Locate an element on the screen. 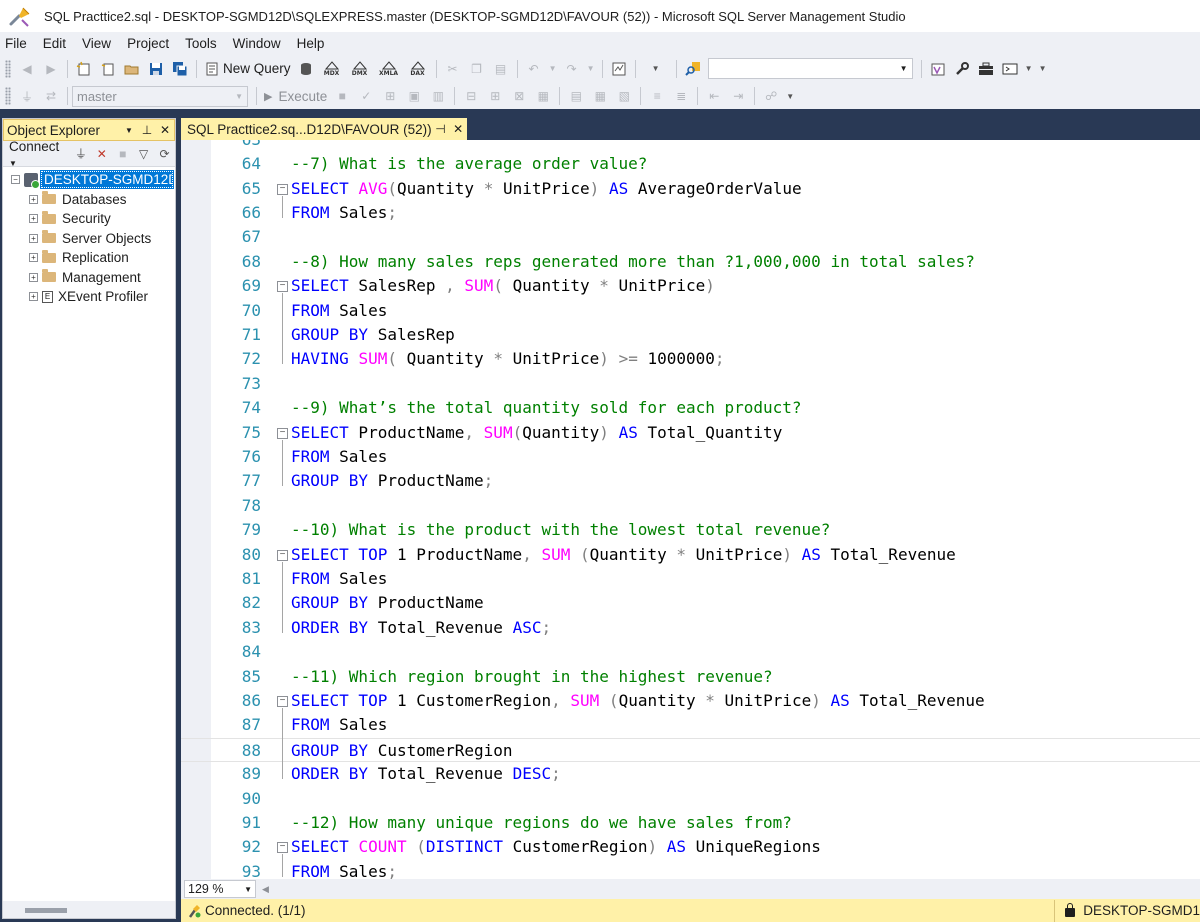 The image size is (1200, 922). code-line: 89 ORDER BY Total_Revenue DESC; is located at coordinates (690, 774).